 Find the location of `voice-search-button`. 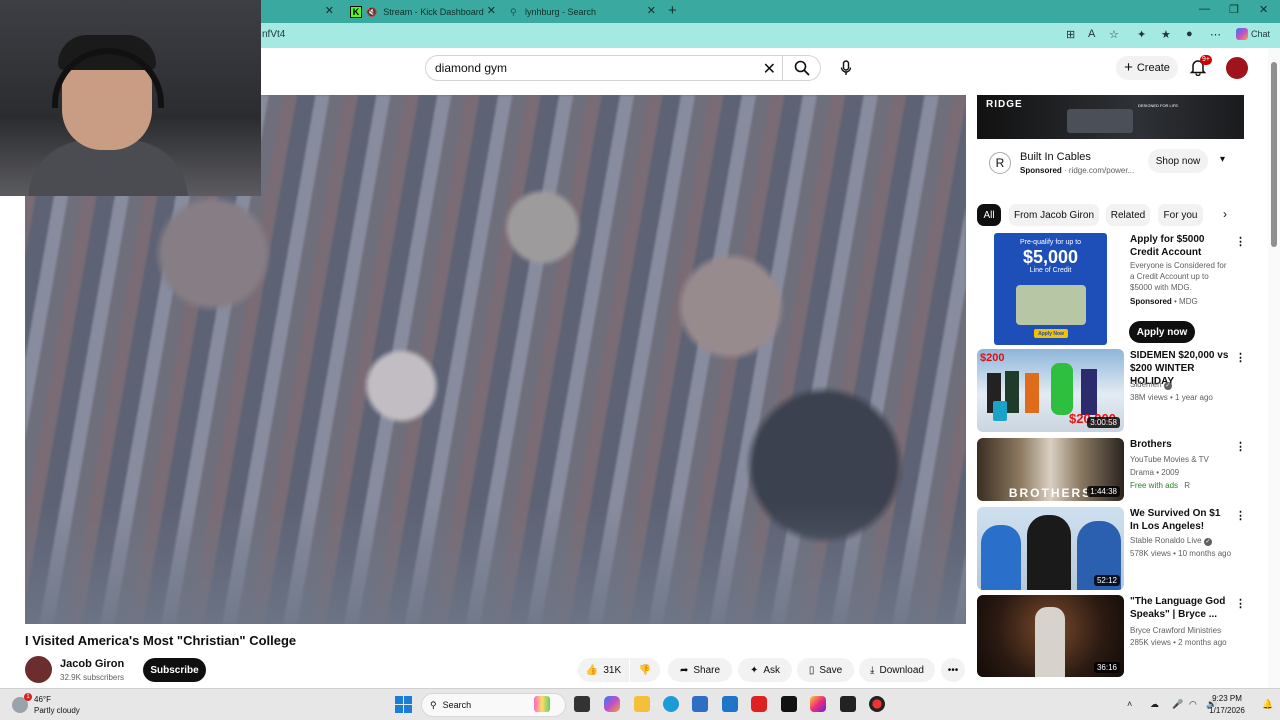

voice-search-button is located at coordinates (846, 68).